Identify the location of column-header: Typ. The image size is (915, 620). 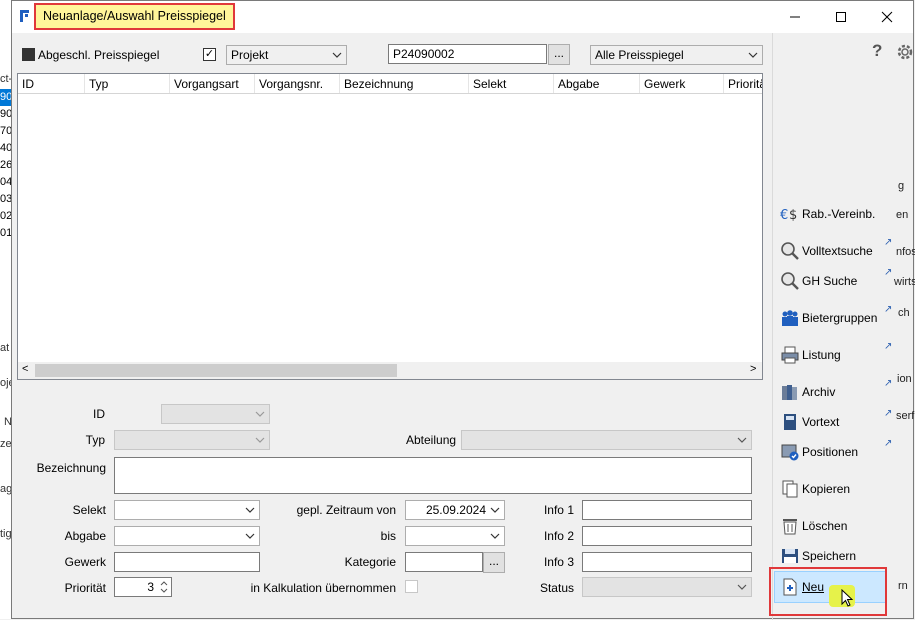
(127, 83).